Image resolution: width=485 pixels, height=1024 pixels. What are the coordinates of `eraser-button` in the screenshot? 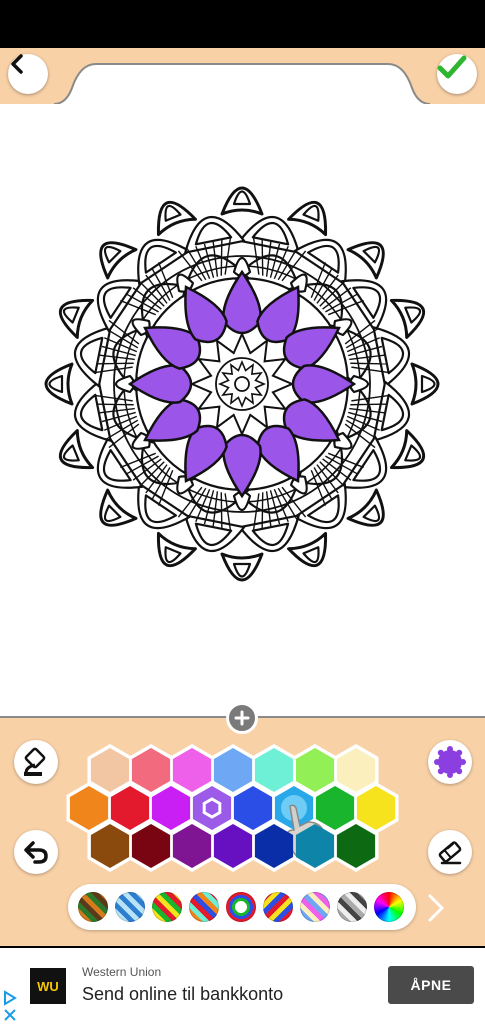 It's located at (450, 852).